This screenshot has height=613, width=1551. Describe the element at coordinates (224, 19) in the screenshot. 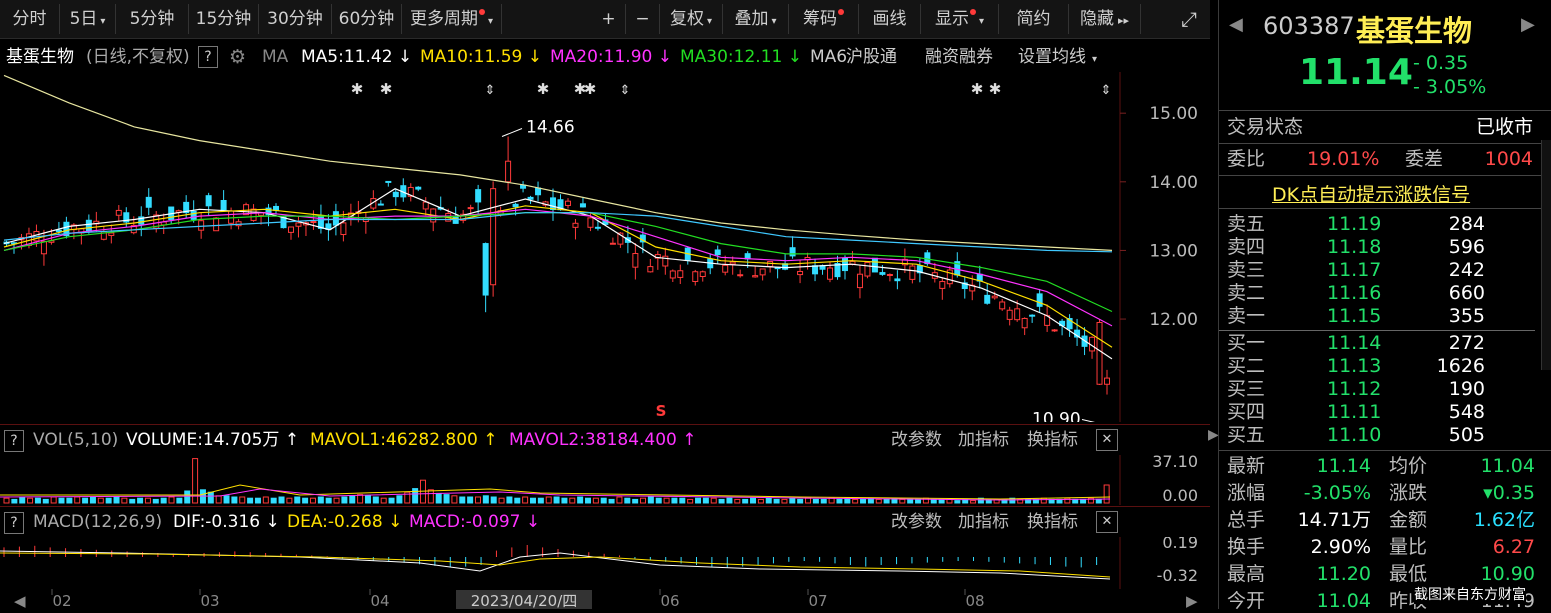

I see `toolbar-button-3: 15分钟` at that location.